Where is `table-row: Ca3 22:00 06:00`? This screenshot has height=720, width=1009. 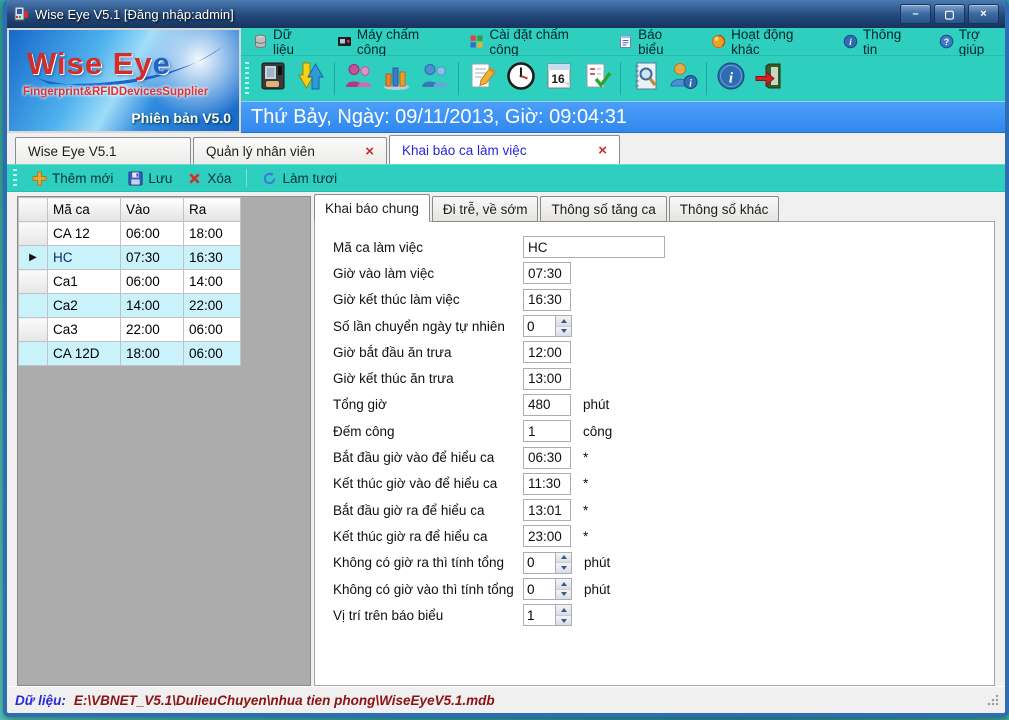 table-row: Ca3 22:00 06:00 is located at coordinates (129, 329).